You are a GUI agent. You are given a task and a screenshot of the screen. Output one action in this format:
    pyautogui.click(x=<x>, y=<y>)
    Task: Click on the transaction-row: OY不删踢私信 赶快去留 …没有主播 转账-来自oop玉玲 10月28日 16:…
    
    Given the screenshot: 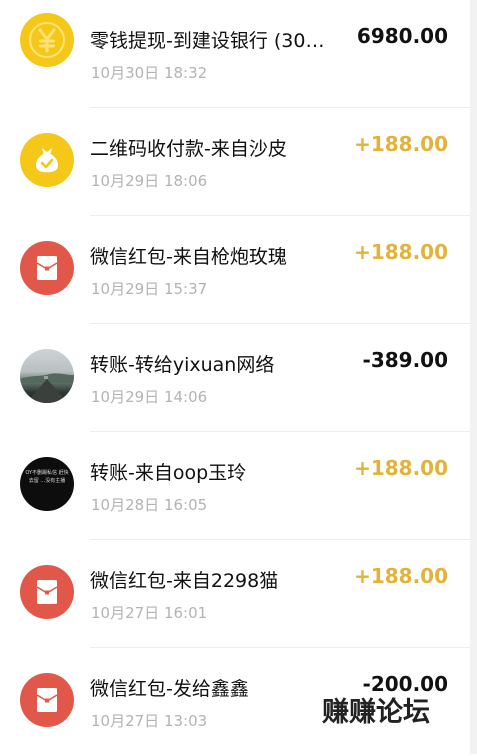 What is the action you would take?
    pyautogui.click(x=235, y=486)
    